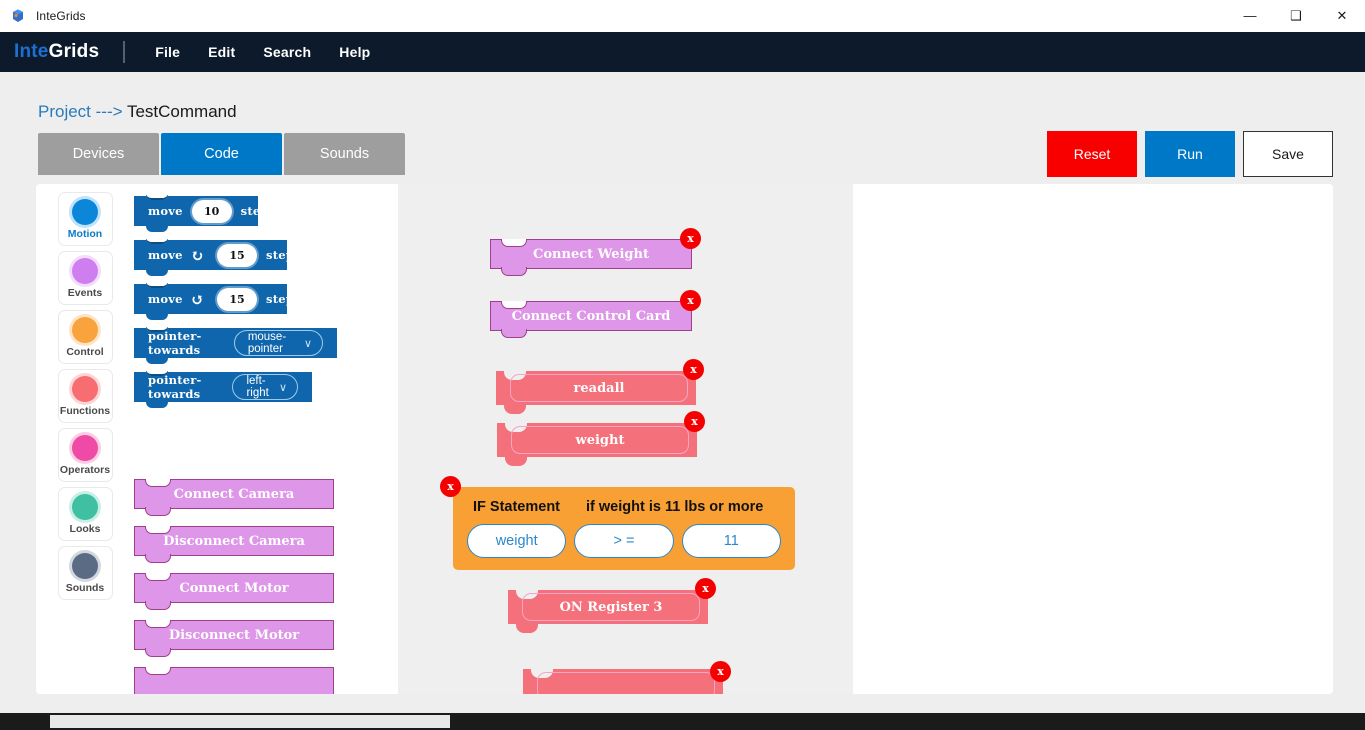  I want to click on if-statement-fields: weight > = 11, so click(624, 541).